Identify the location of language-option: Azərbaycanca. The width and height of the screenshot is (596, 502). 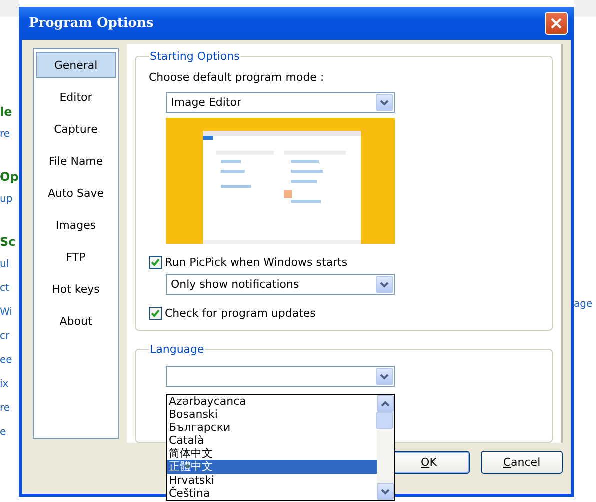
(272, 401).